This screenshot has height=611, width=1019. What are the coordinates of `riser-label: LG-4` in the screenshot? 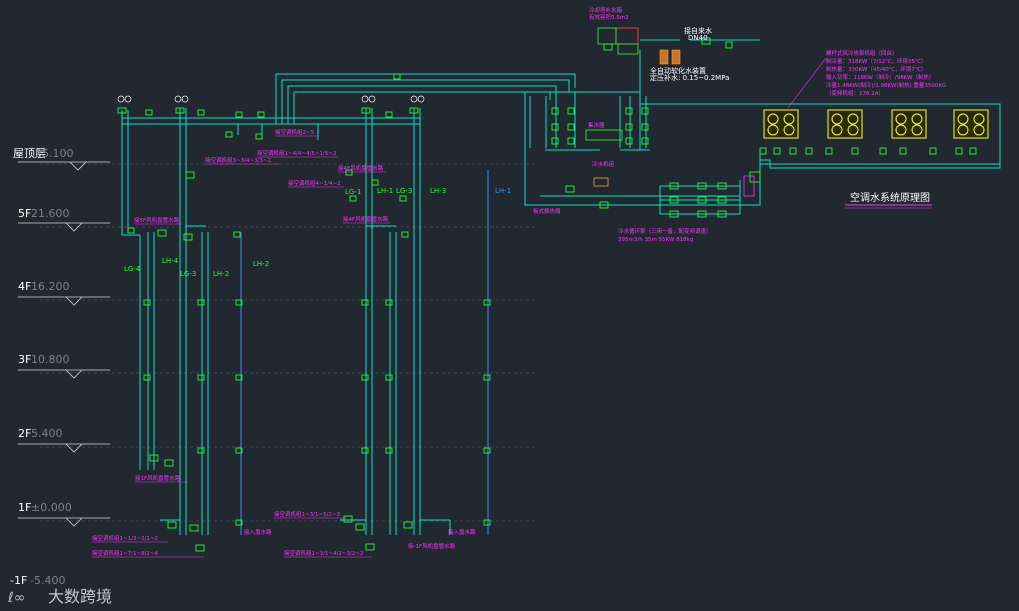 It's located at (132, 269).